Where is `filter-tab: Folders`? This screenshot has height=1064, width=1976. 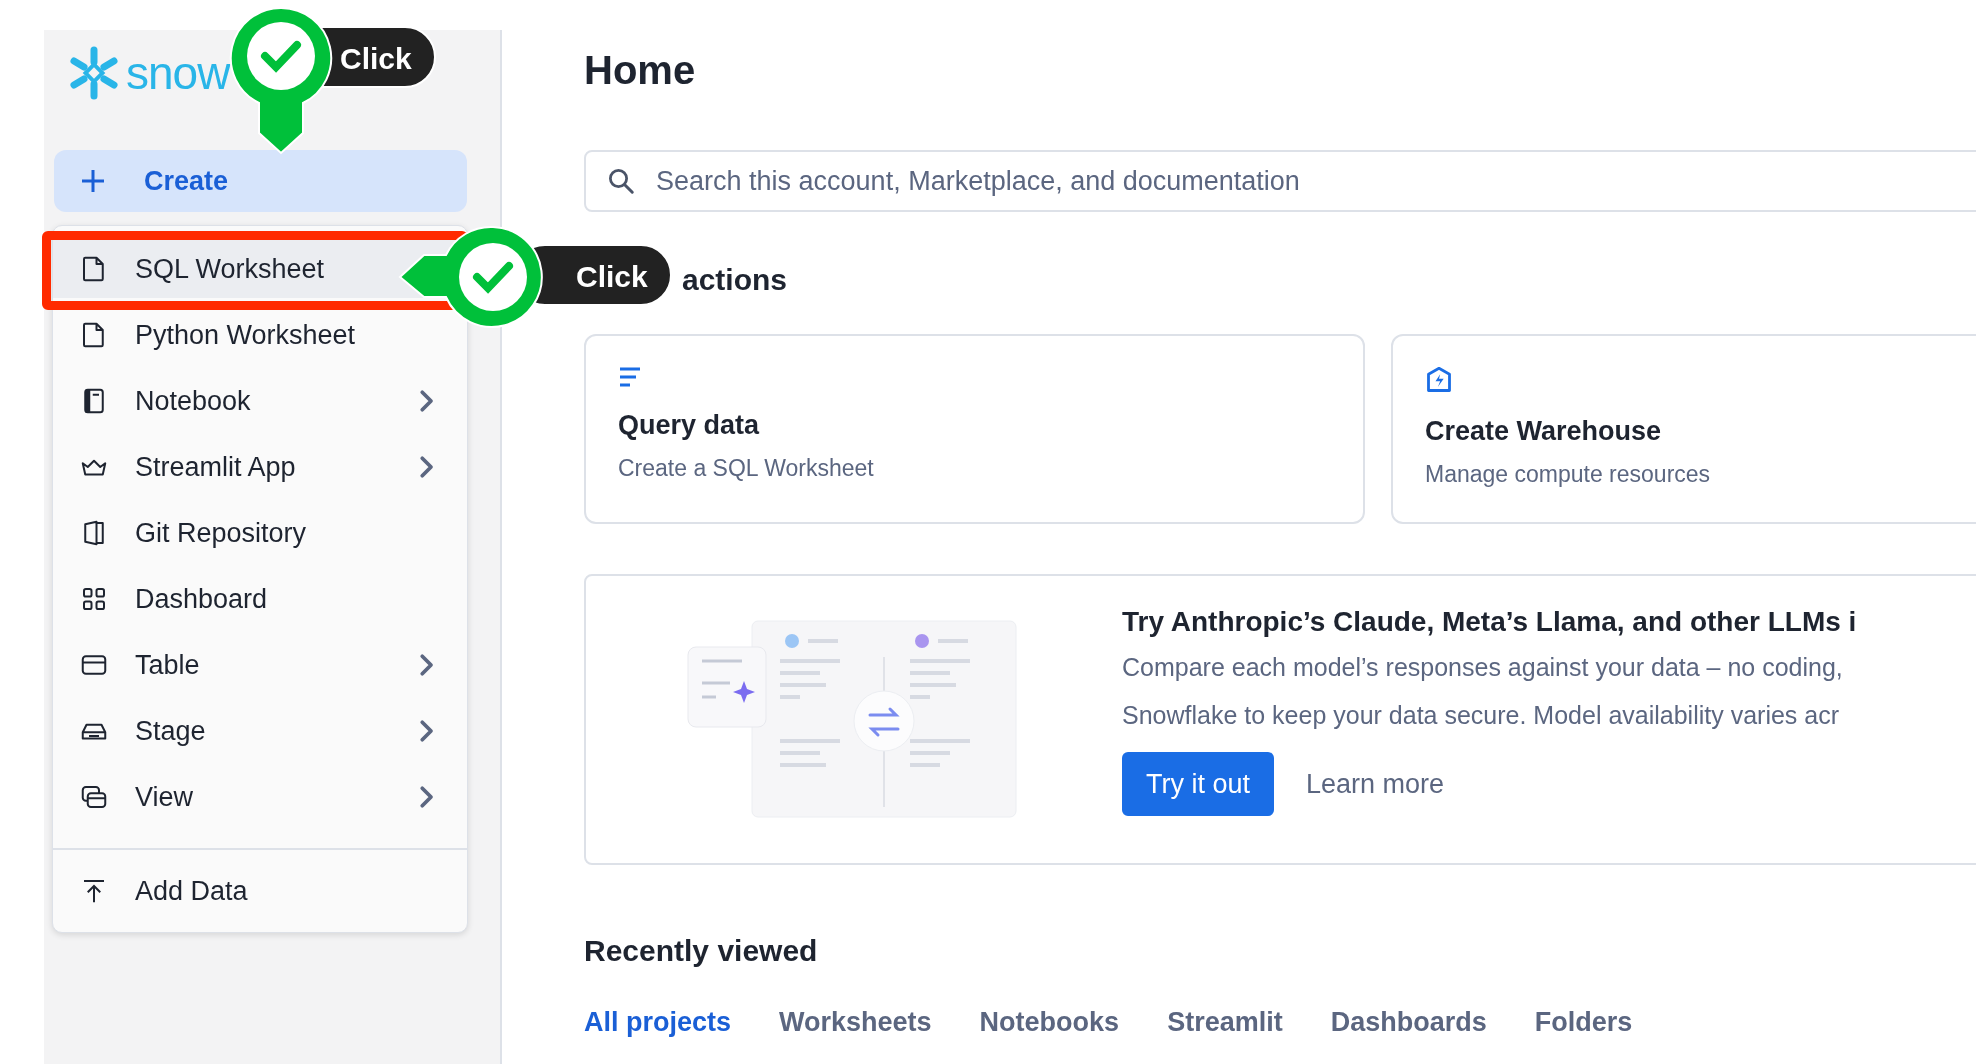
filter-tab: Folders is located at coordinates (1583, 1022).